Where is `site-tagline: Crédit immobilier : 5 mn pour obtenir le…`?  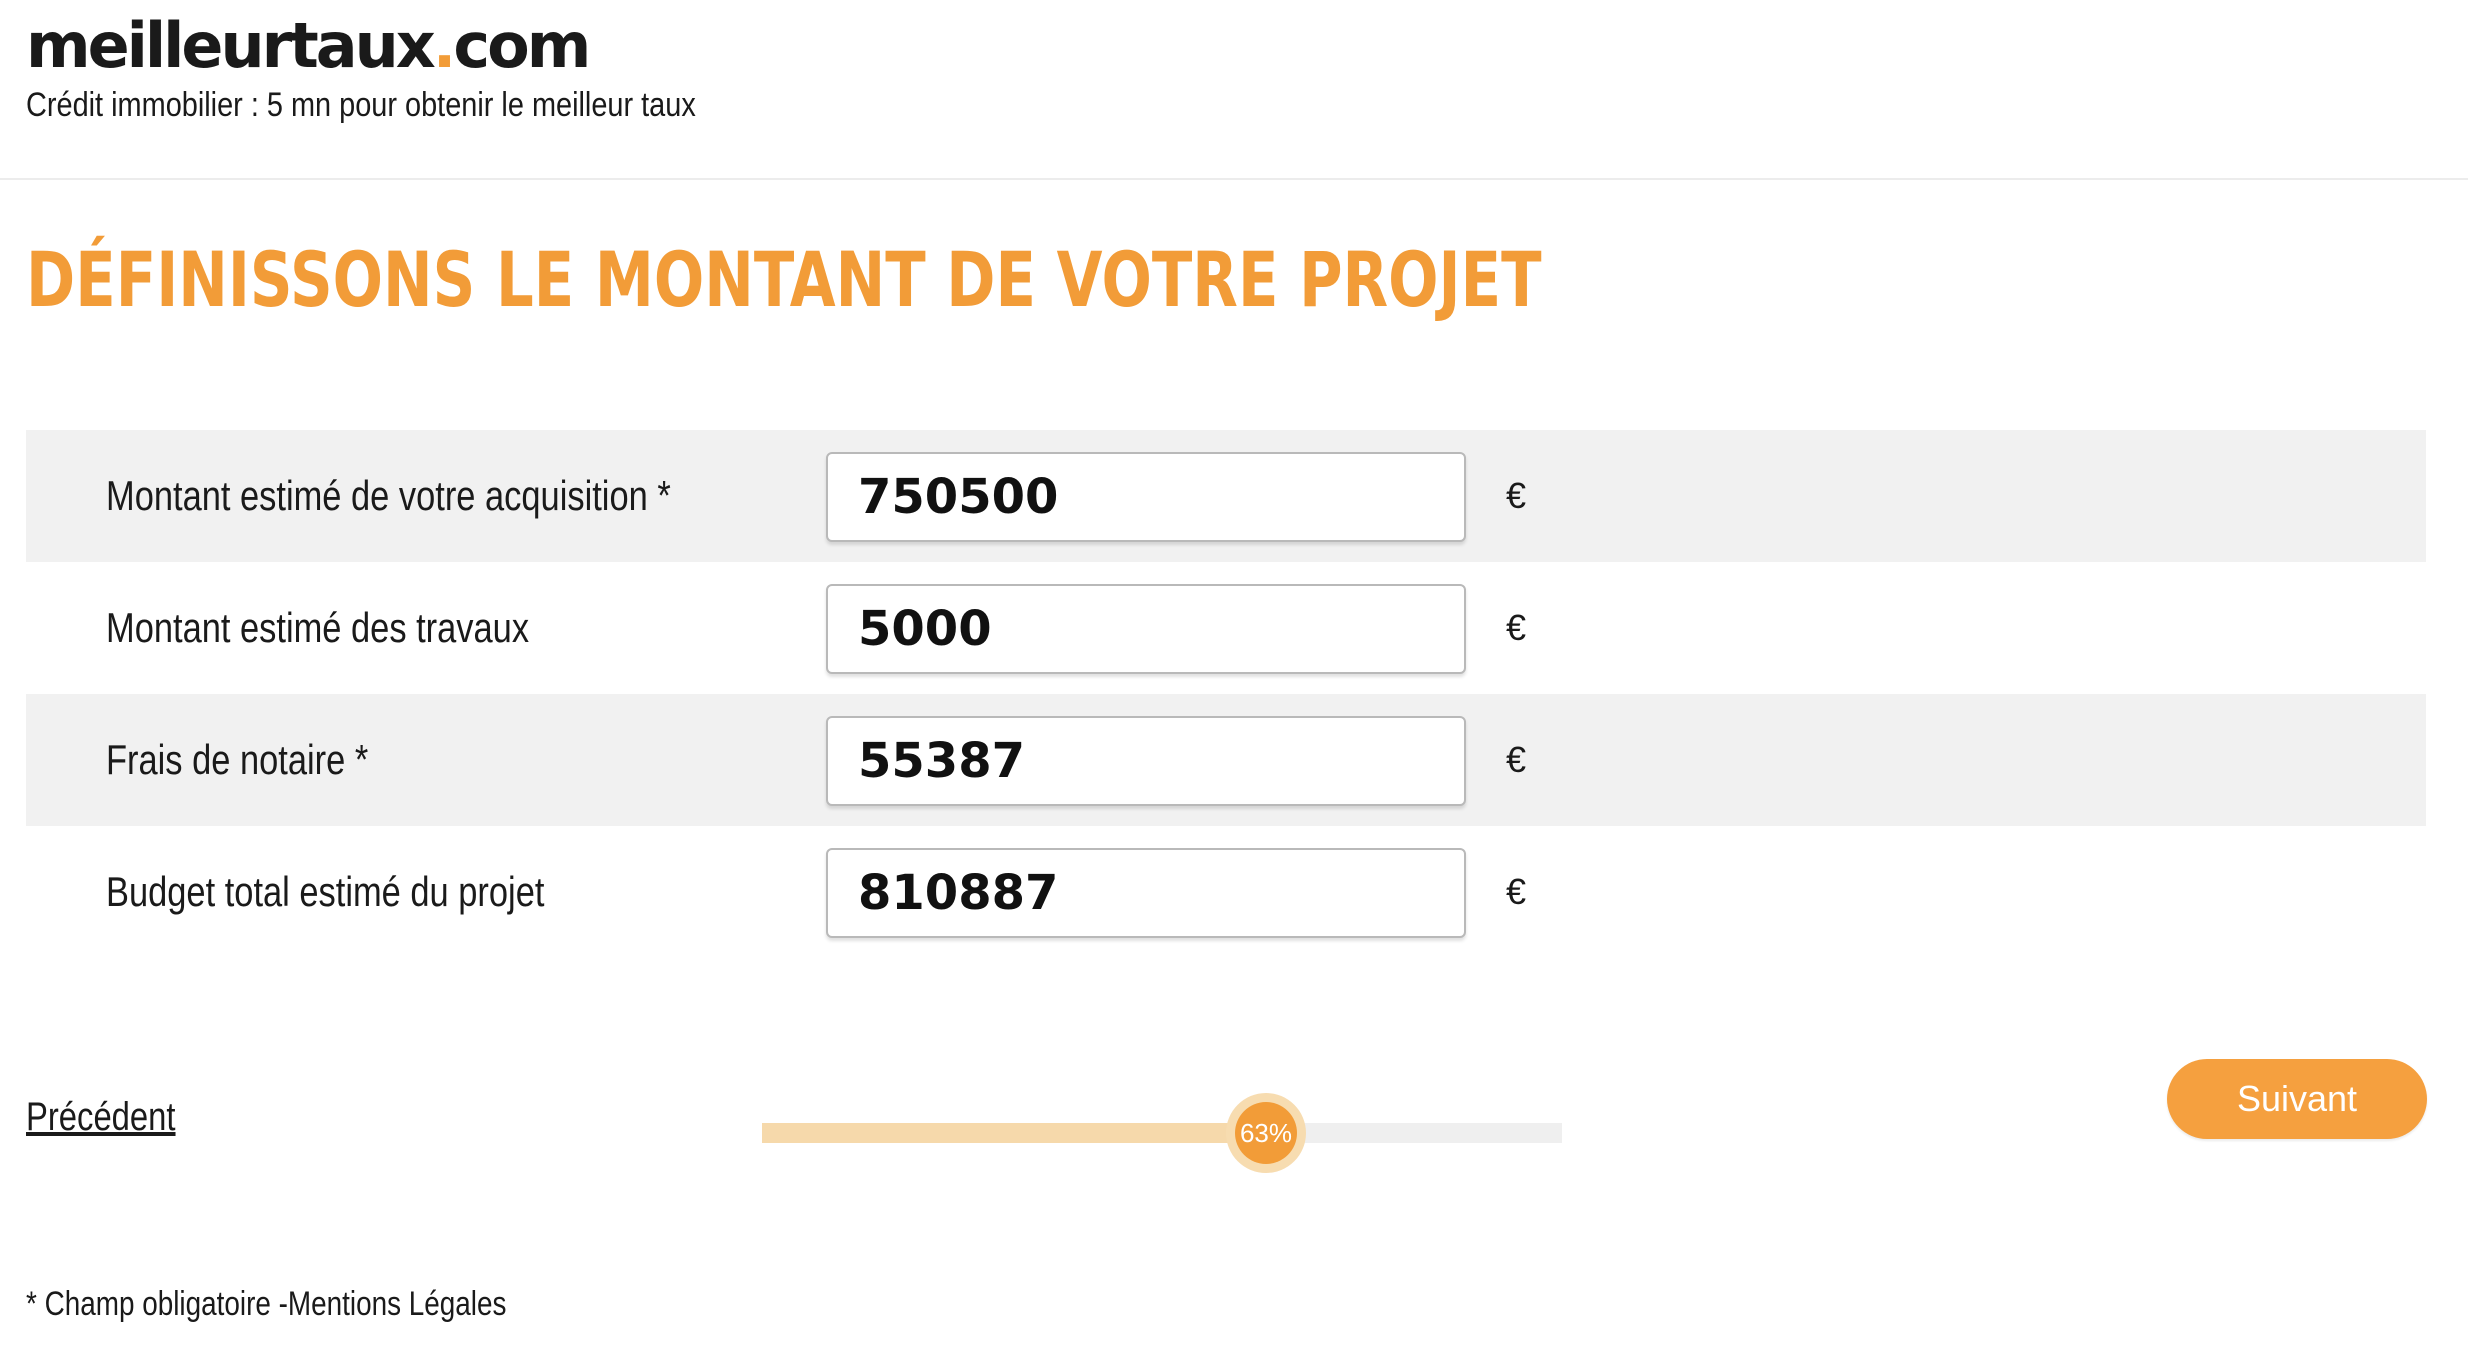 site-tagline: Crédit immobilier : 5 mn pour obtenir le… is located at coordinates (361, 105).